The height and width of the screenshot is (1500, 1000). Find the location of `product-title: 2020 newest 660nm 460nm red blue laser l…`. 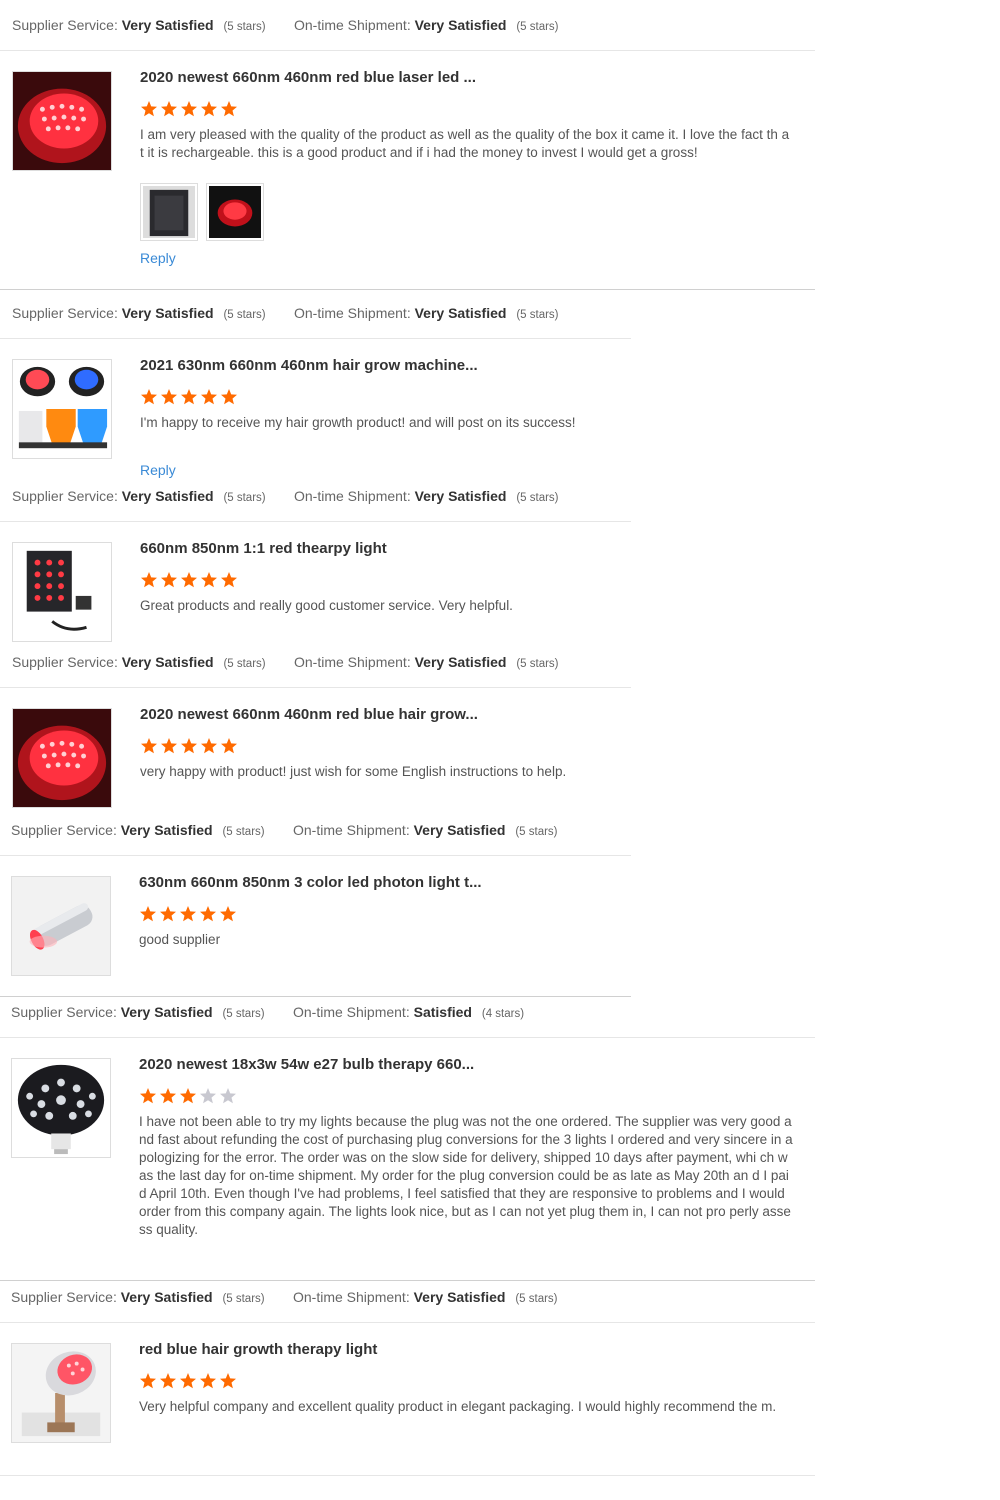

product-title: 2020 newest 660nm 460nm red blue laser l… is located at coordinates (308, 77).